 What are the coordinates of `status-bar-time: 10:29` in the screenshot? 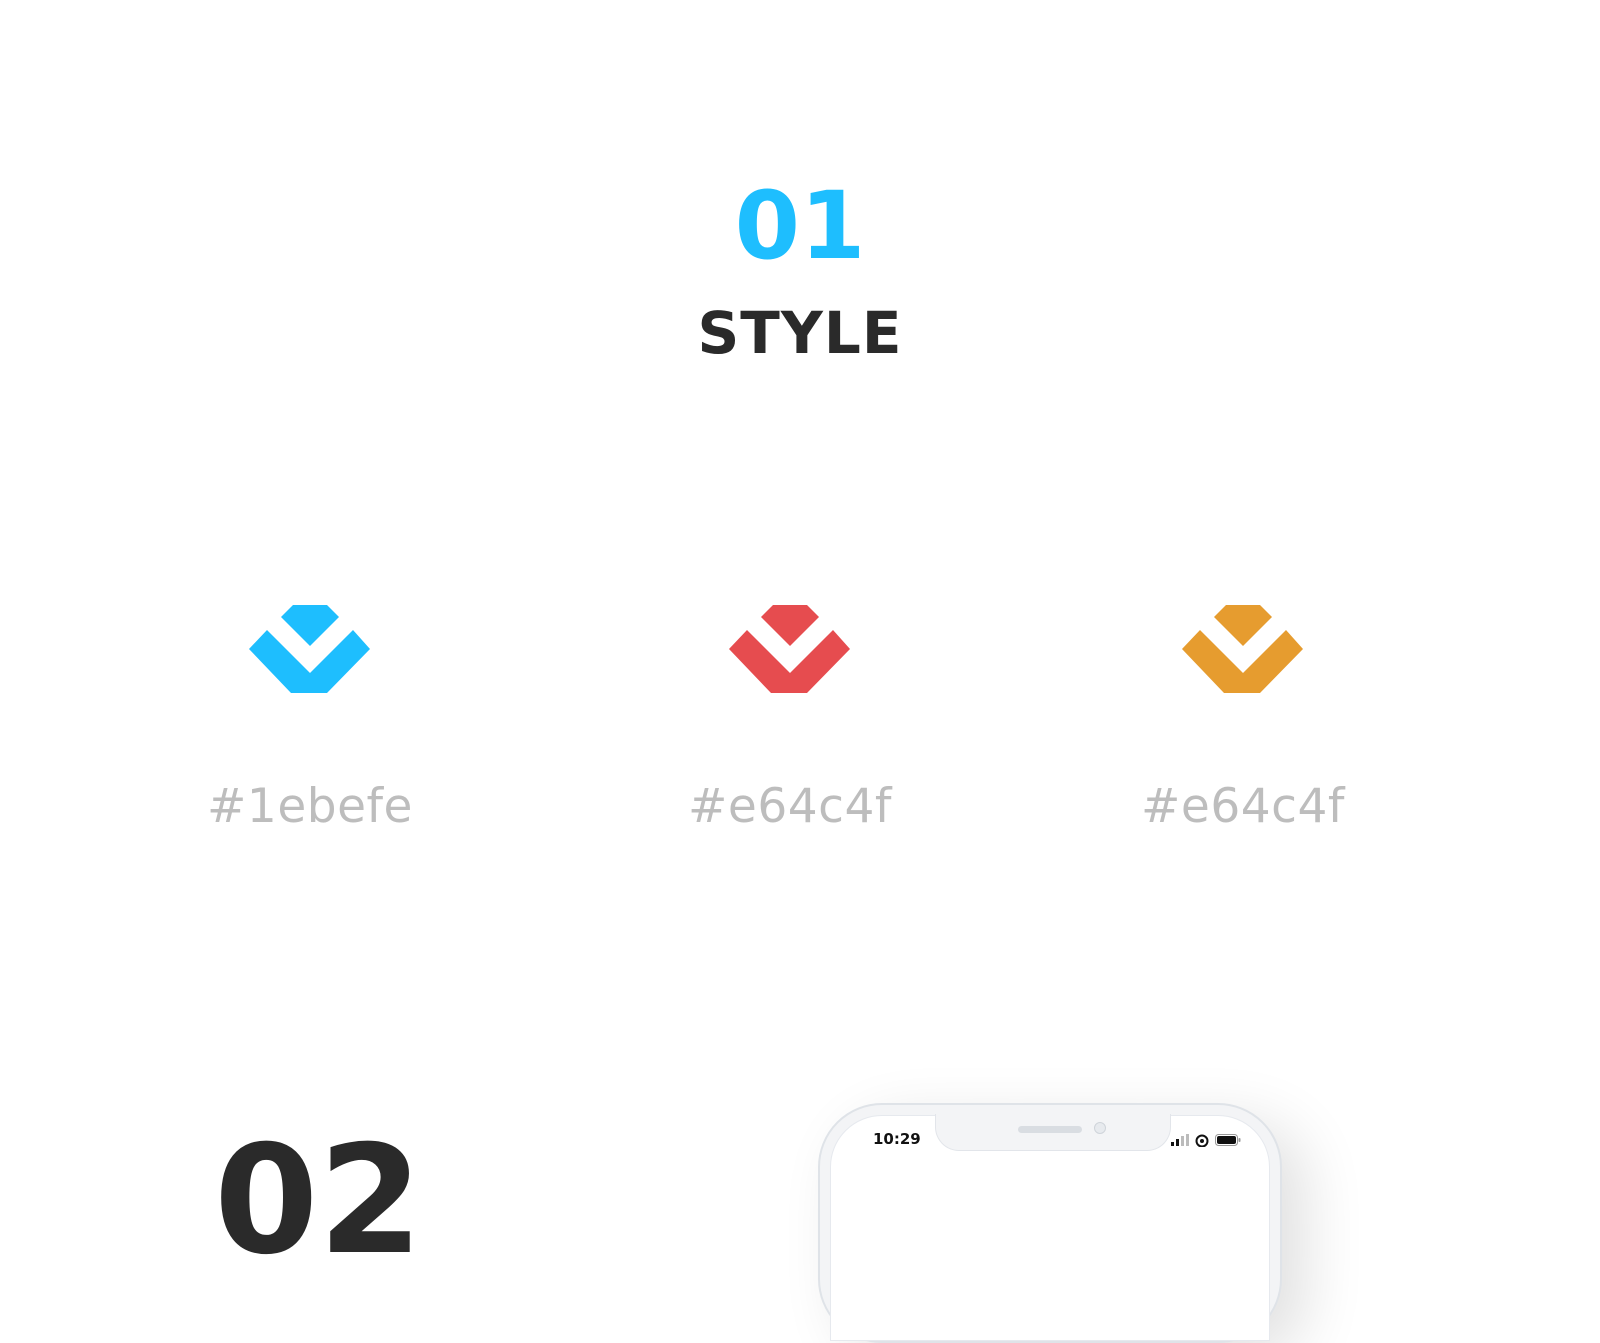 It's located at (897, 1139).